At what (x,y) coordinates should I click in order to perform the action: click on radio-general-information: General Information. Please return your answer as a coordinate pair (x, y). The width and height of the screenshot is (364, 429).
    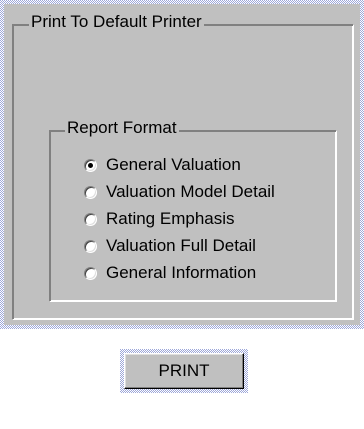
    Looking at the image, I should click on (170, 273).